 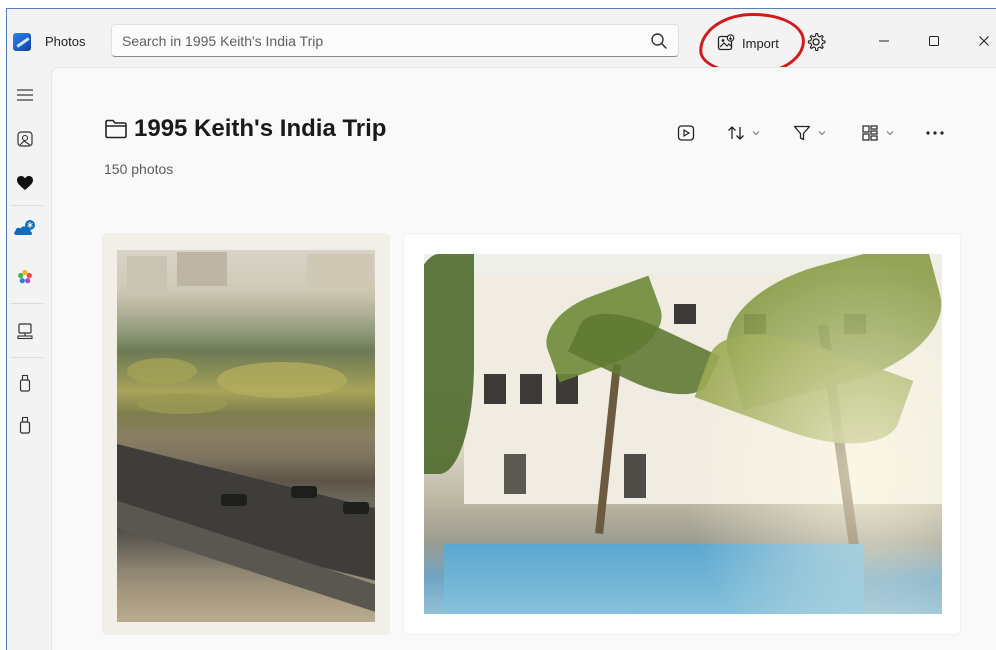 I want to click on more-icon, so click(x=935, y=133).